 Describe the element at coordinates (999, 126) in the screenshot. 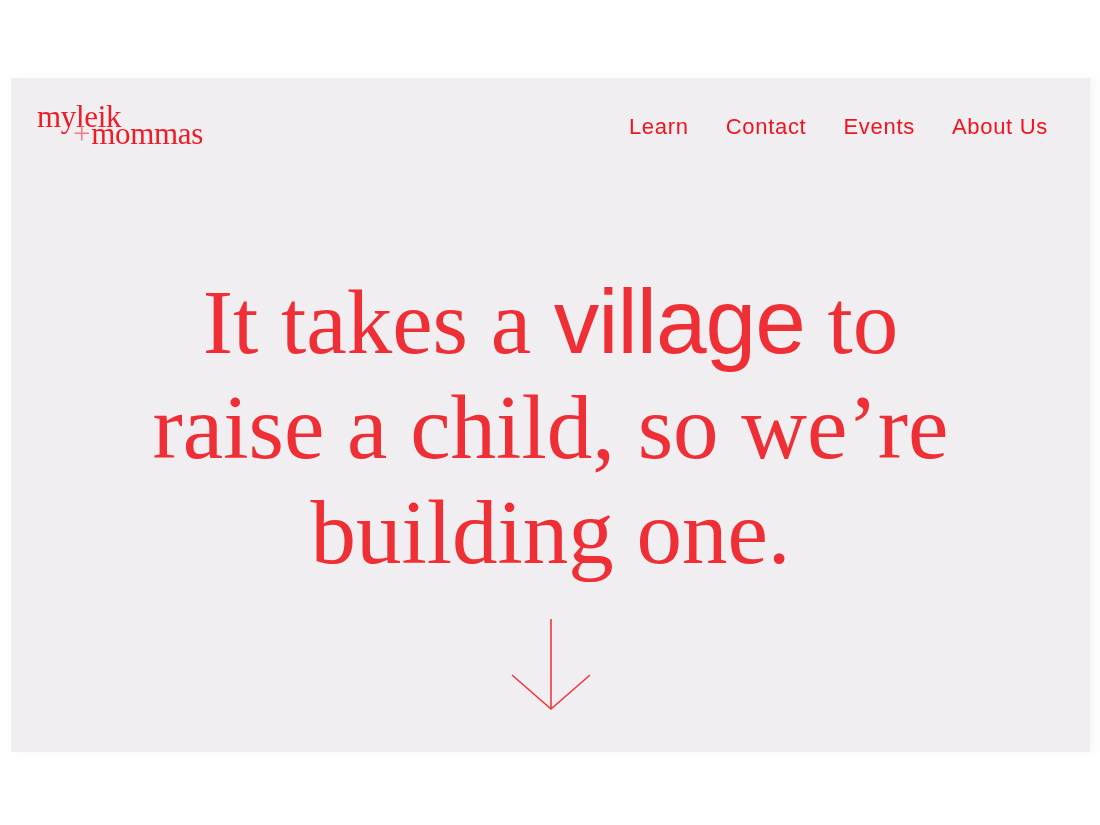

I see `nav-link: About Us` at that location.